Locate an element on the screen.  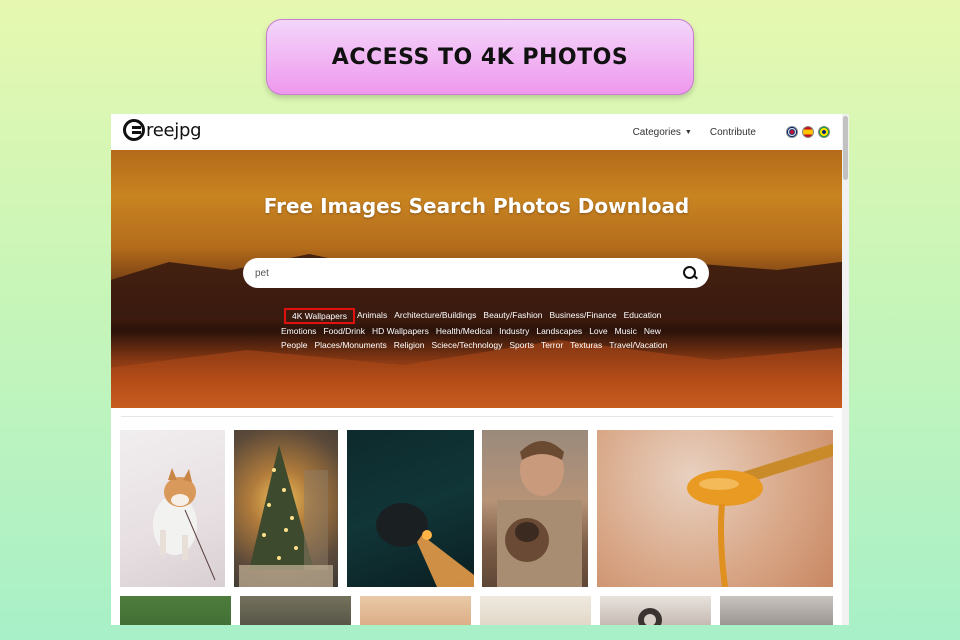
honey-dipper-image is located at coordinates (760, 515).